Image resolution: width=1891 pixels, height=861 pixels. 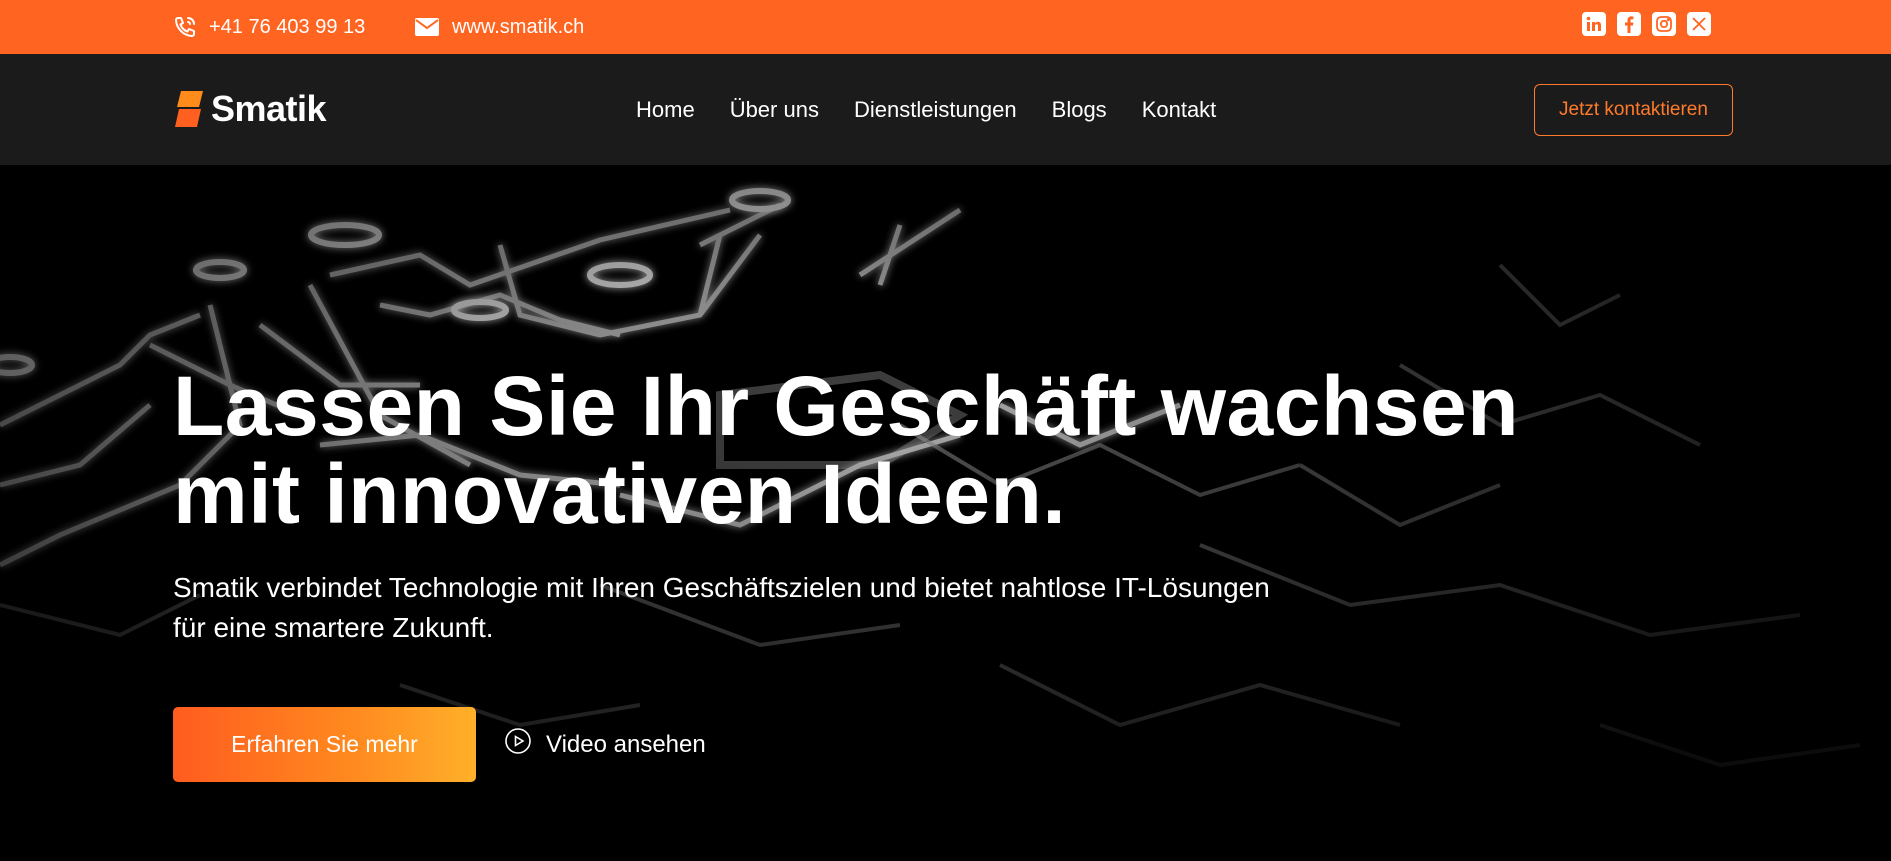 I want to click on top-phone: +41 76 403 99 13, so click(x=269, y=27).